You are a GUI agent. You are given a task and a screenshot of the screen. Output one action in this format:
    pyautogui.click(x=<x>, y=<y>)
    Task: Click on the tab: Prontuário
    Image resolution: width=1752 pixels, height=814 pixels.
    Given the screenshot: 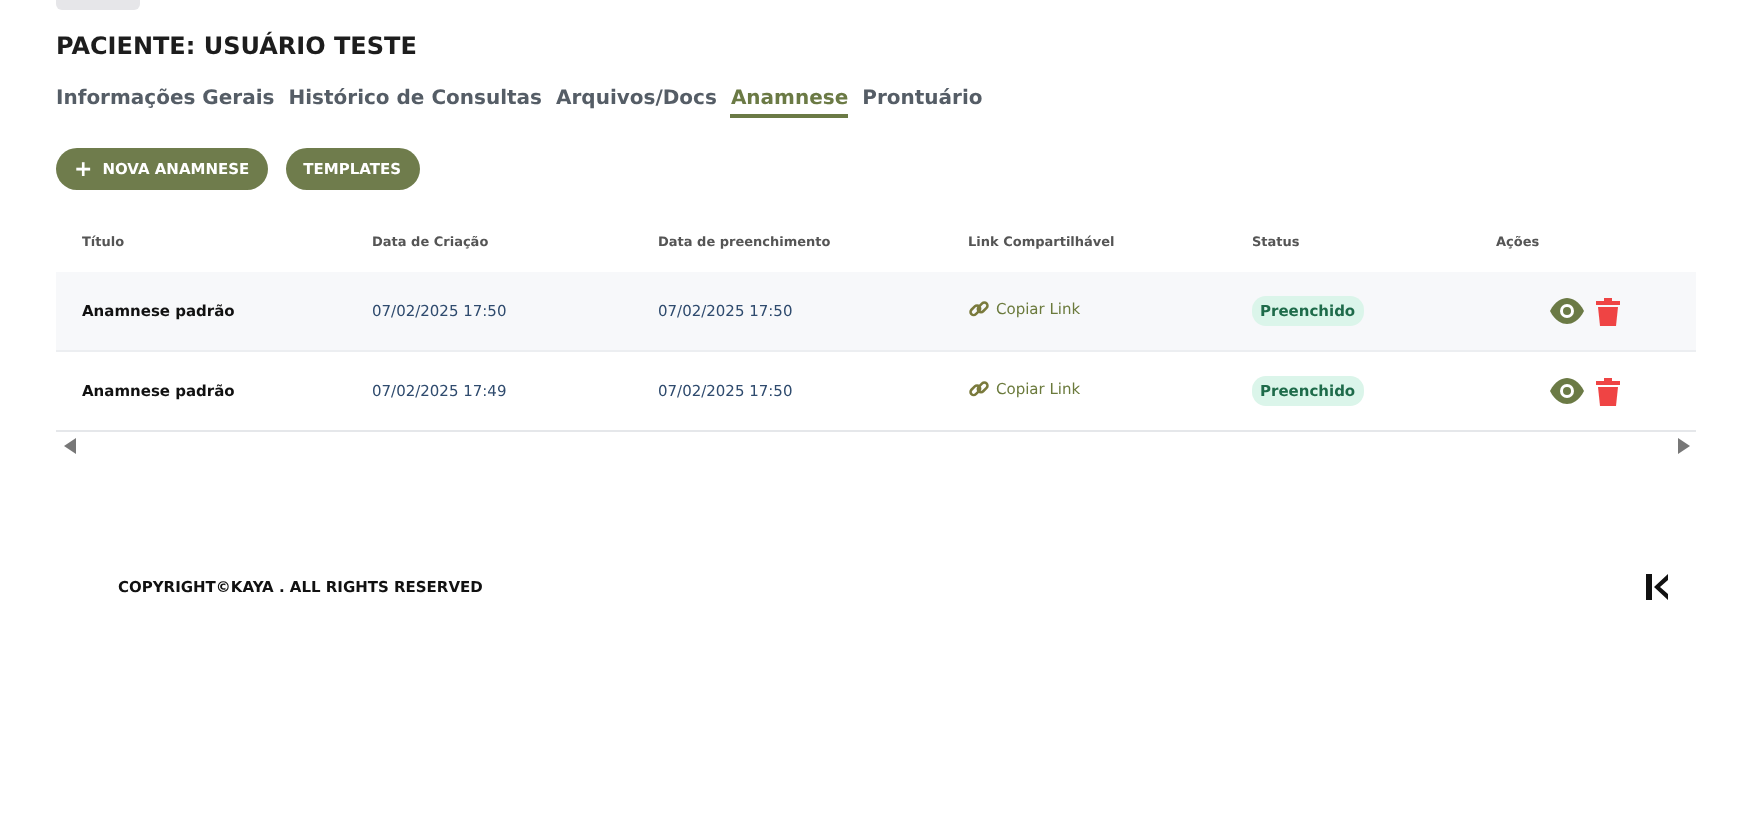 What is the action you would take?
    pyautogui.click(x=922, y=103)
    